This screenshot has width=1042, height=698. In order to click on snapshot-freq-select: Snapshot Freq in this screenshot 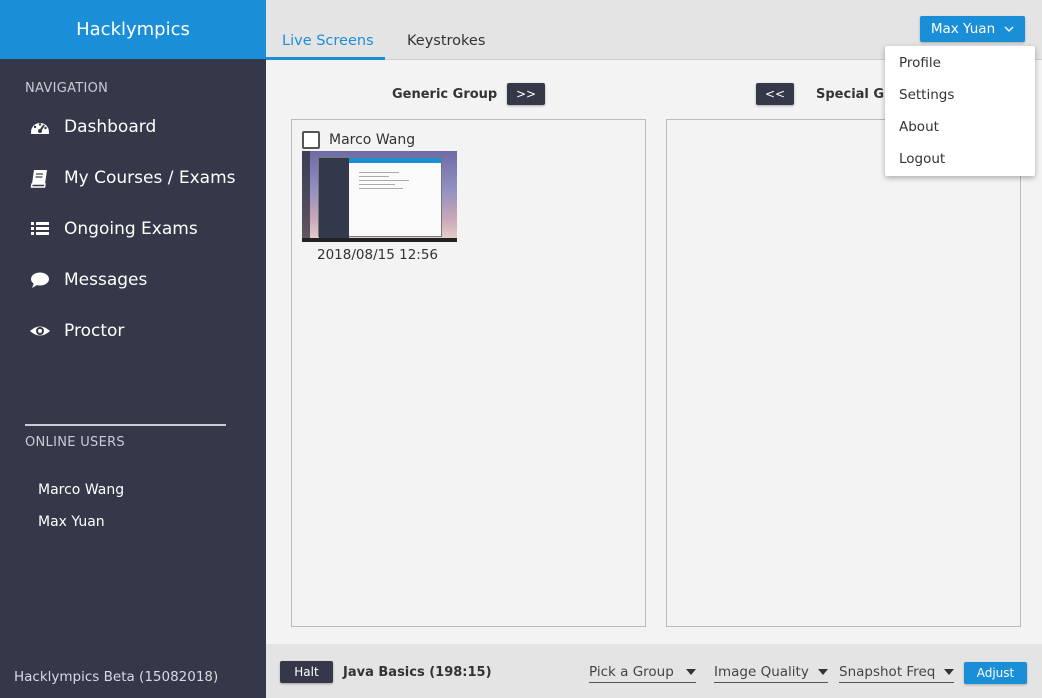, I will do `click(896, 672)`.